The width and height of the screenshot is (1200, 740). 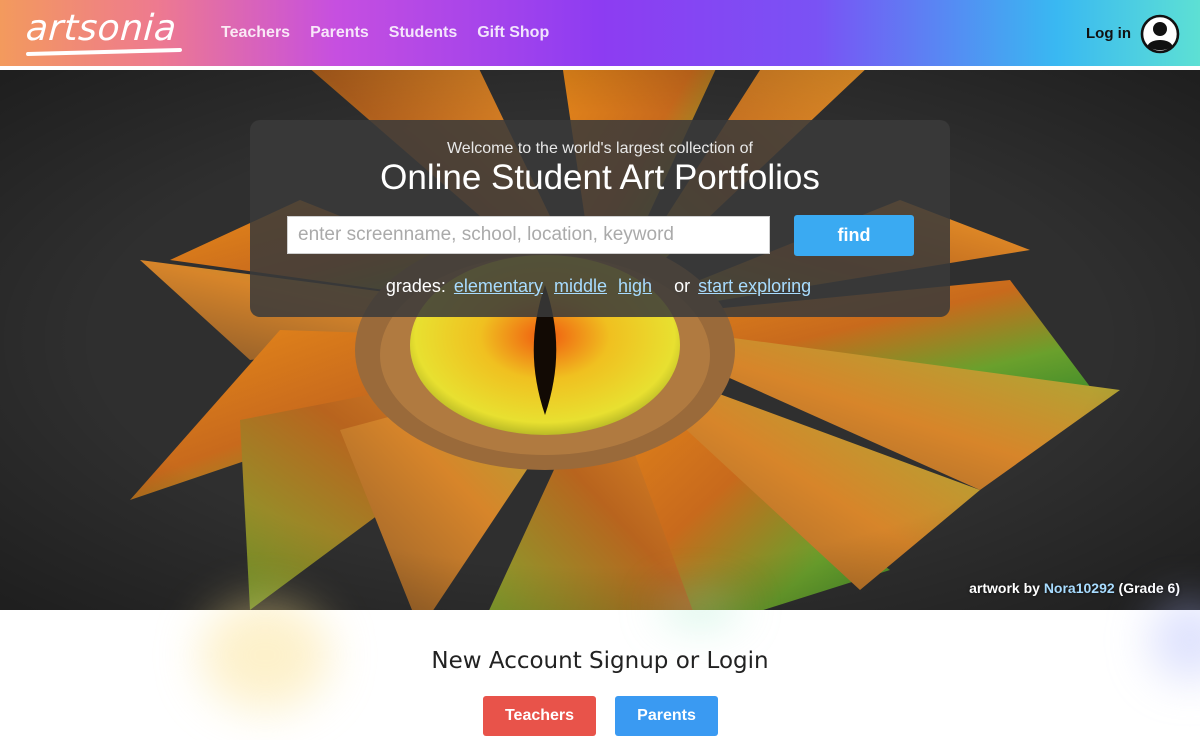 What do you see at coordinates (513, 33) in the screenshot?
I see `nav-gift-shop: Gift Shop` at bounding box center [513, 33].